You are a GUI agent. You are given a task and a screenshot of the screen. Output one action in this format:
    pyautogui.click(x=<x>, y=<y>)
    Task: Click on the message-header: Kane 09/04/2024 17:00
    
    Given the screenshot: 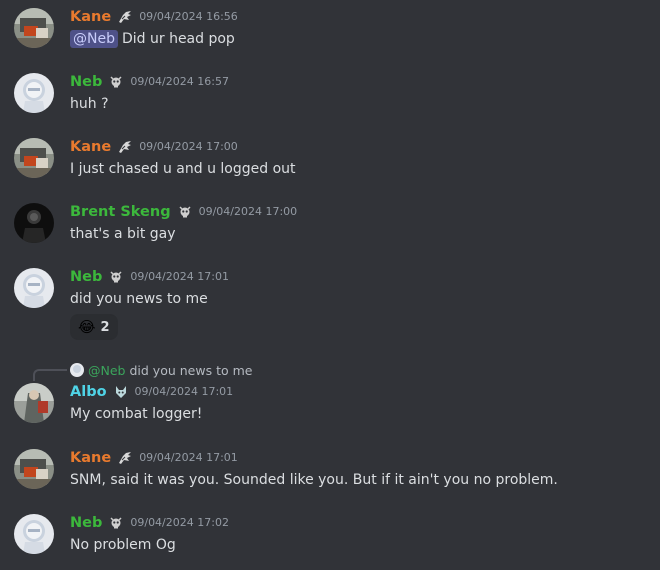 What is the action you would take?
    pyautogui.click(x=154, y=147)
    